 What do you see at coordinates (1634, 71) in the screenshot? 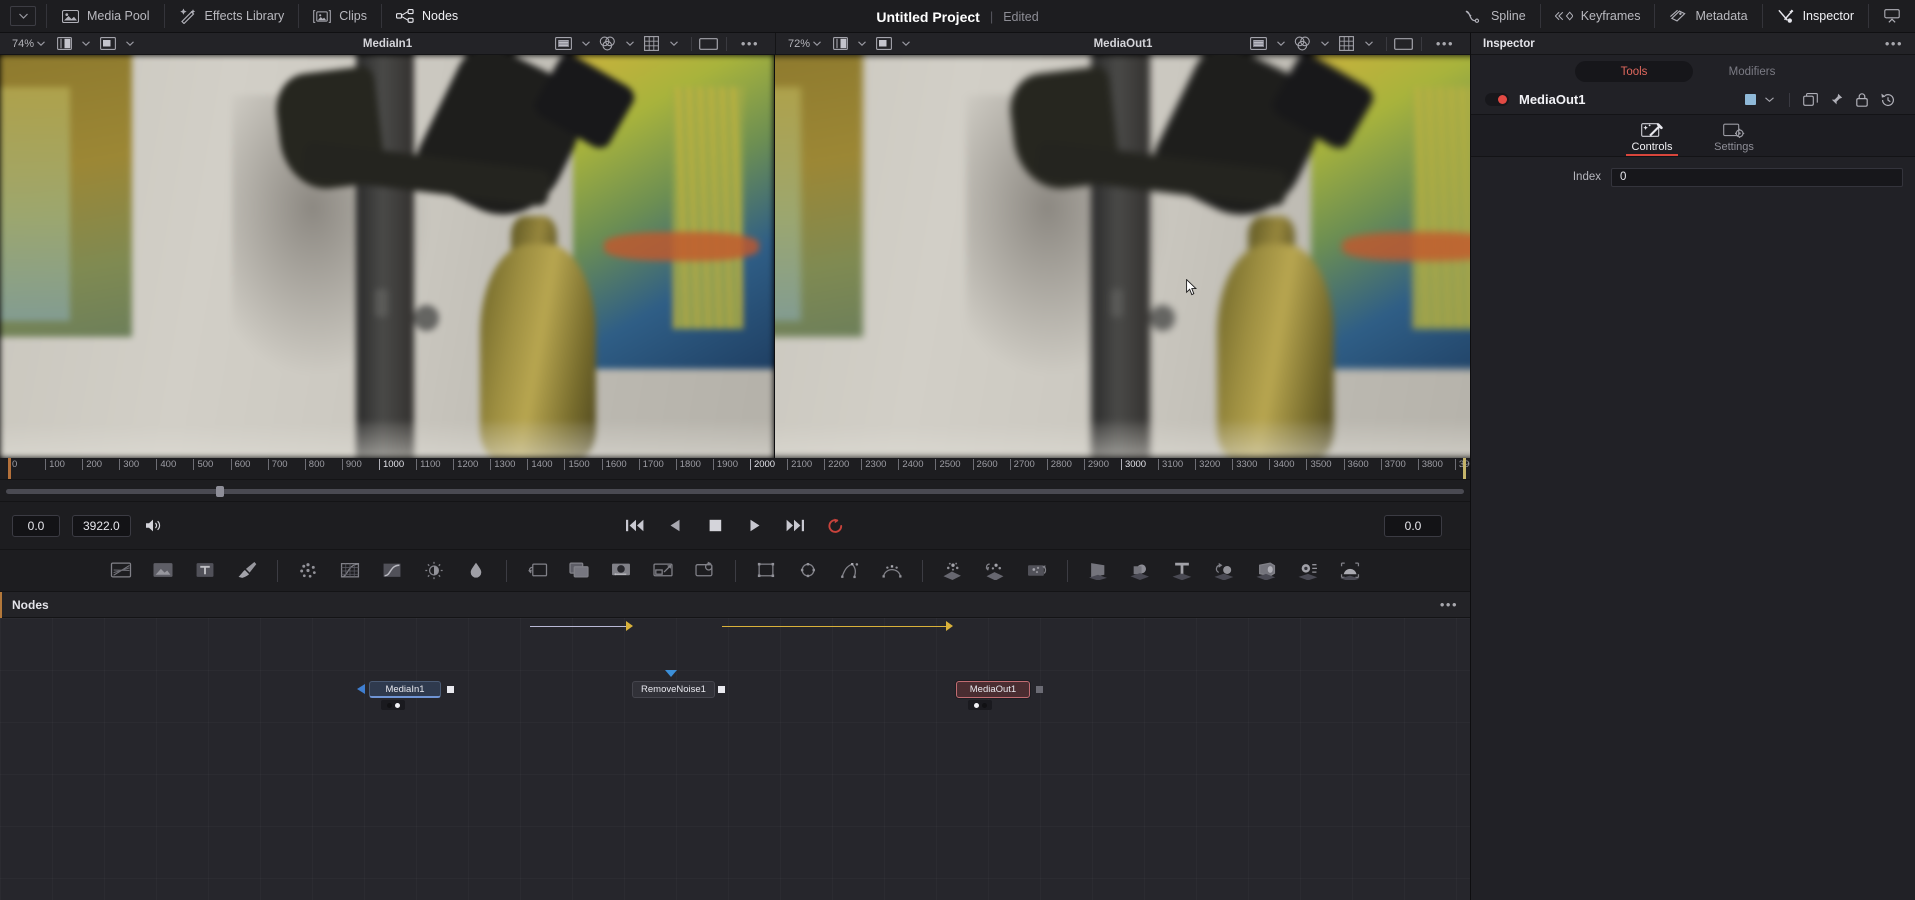
I see `tab-tools: Tools` at bounding box center [1634, 71].